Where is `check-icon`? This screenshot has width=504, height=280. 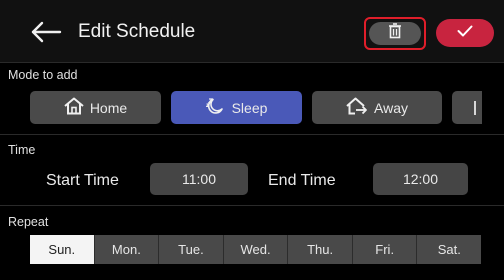 check-icon is located at coordinates (465, 33).